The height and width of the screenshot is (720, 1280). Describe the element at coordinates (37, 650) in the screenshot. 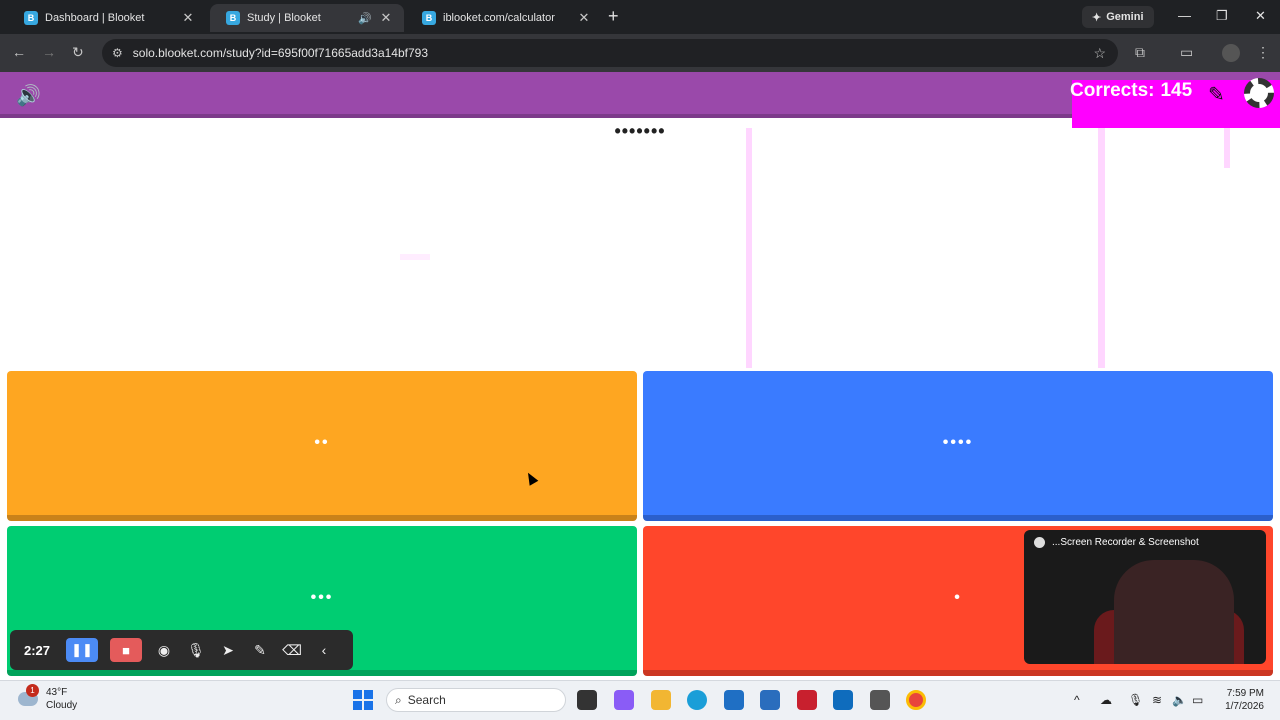

I see `recording-timer: 2:27` at that location.